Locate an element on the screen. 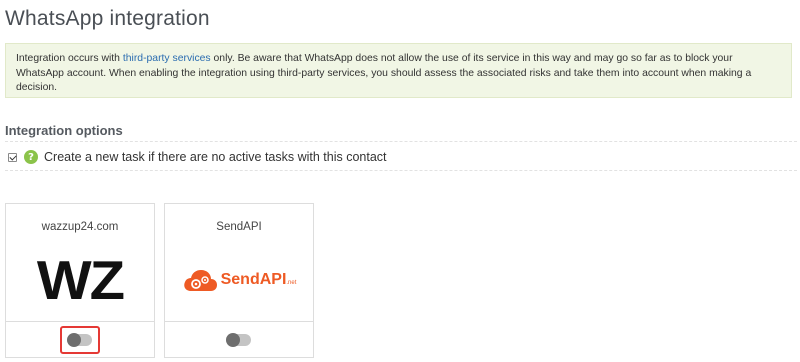  sendapi-enable-toggle is located at coordinates (238, 339).